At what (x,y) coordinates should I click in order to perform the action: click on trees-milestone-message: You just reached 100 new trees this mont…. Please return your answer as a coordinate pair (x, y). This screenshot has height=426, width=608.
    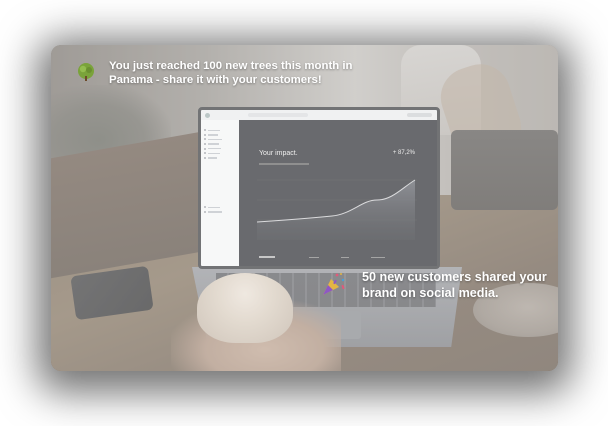
    Looking at the image, I should click on (231, 73).